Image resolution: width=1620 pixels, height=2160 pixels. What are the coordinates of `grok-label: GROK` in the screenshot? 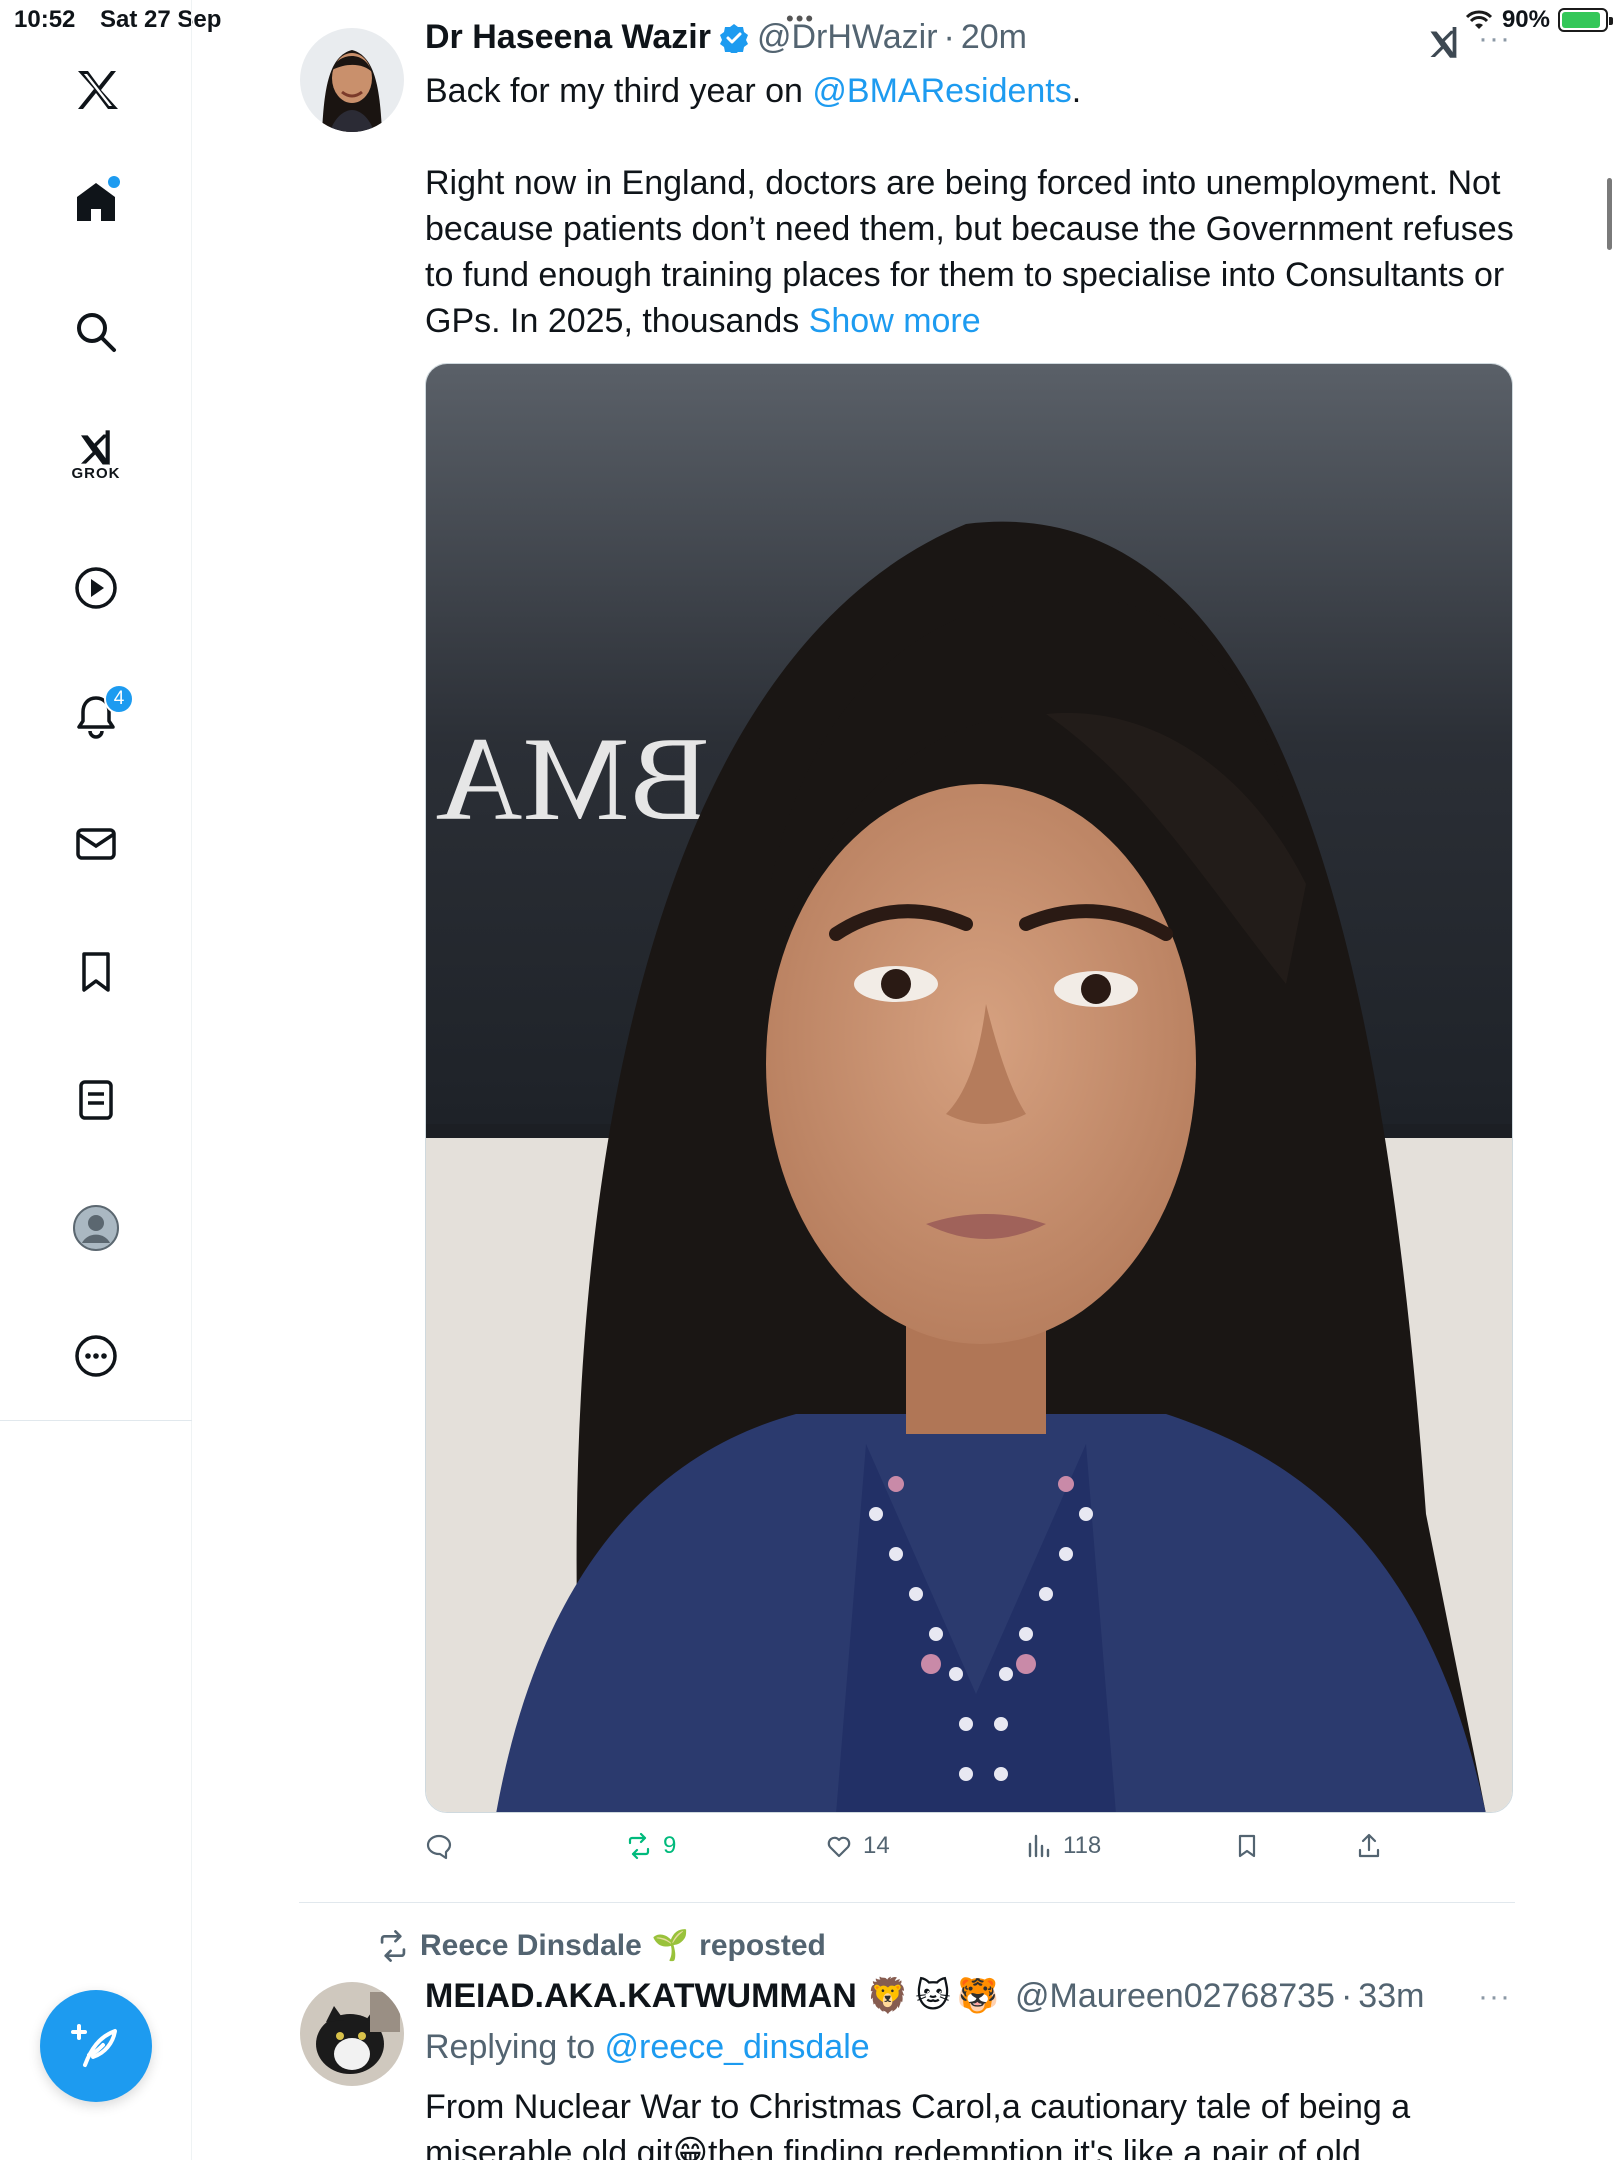 It's located at (96, 473).